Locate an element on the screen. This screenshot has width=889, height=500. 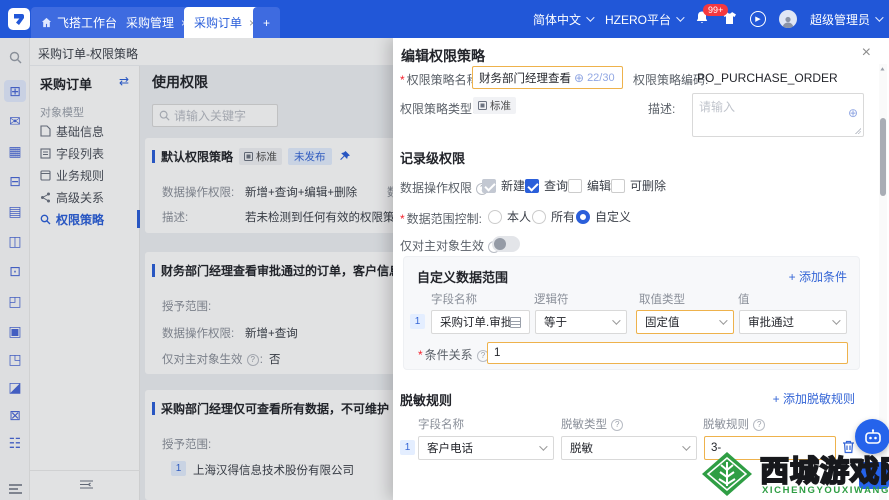
col-header: 脱敏规则 ? is located at coordinates (734, 424).